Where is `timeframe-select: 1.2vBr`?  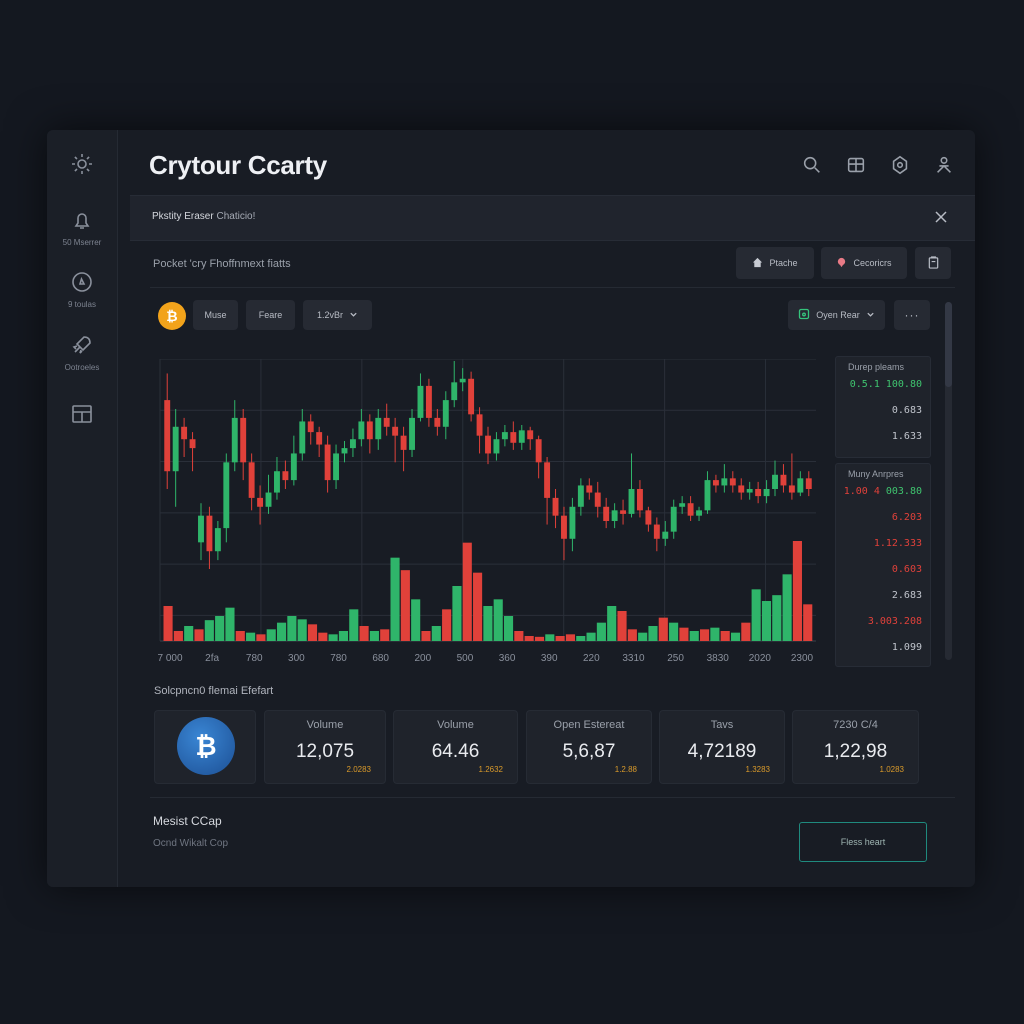
timeframe-select: 1.2vBr is located at coordinates (337, 315).